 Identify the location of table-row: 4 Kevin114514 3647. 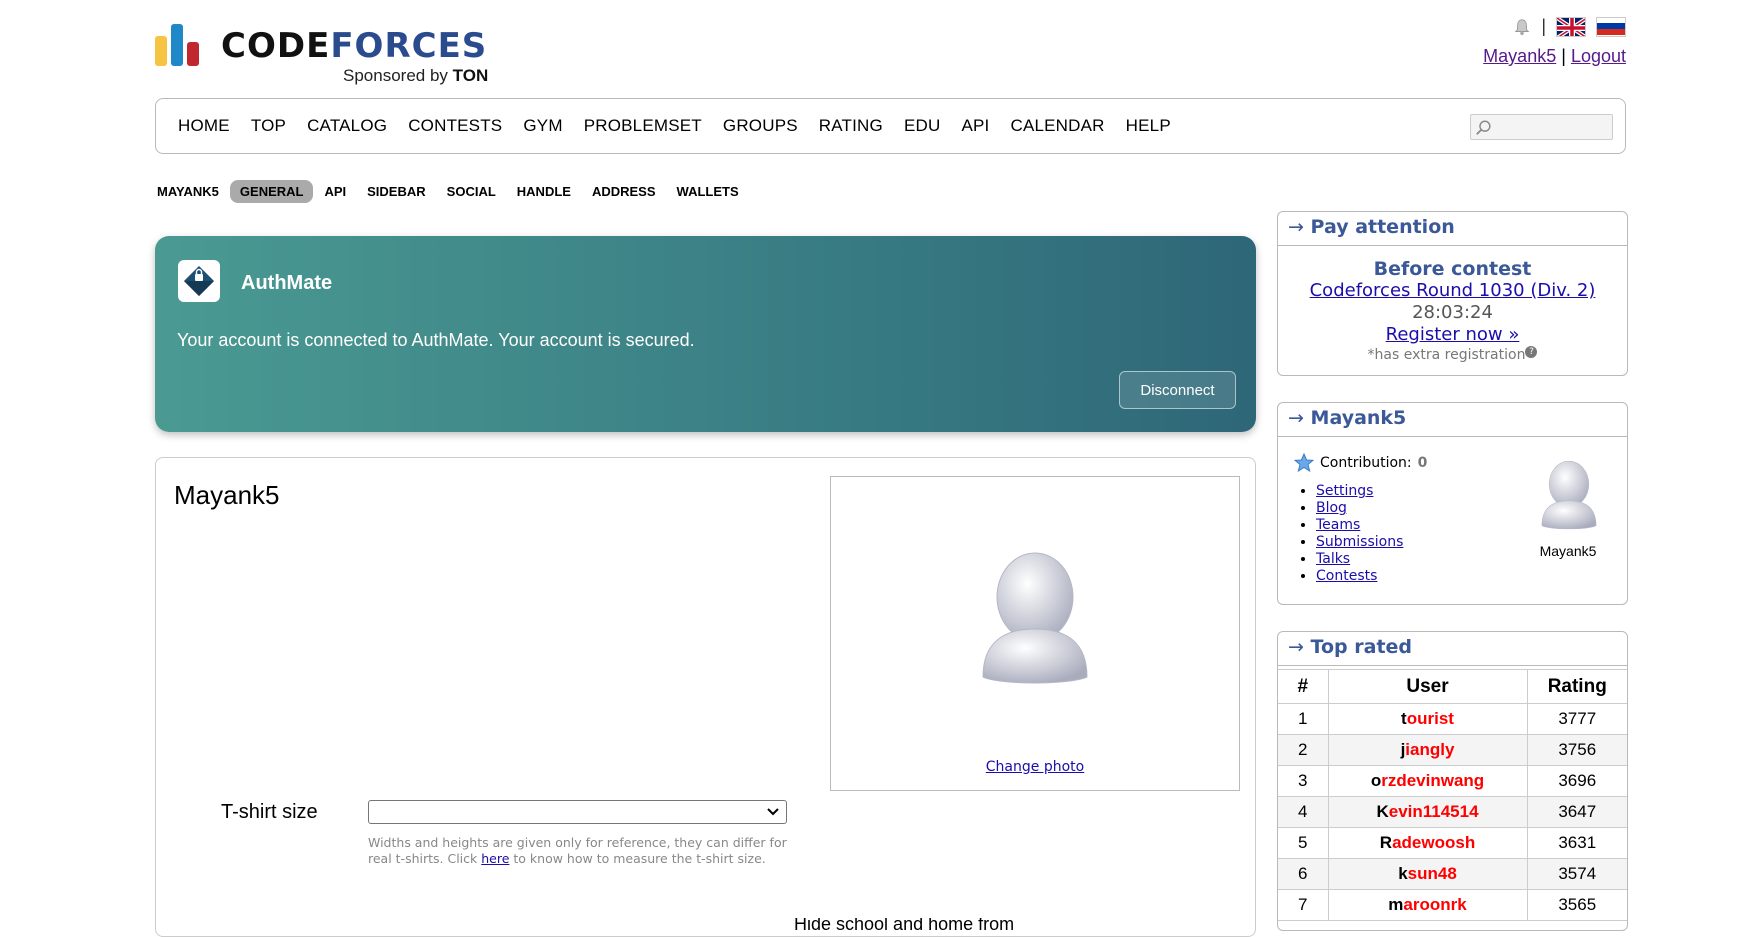
(1452, 812).